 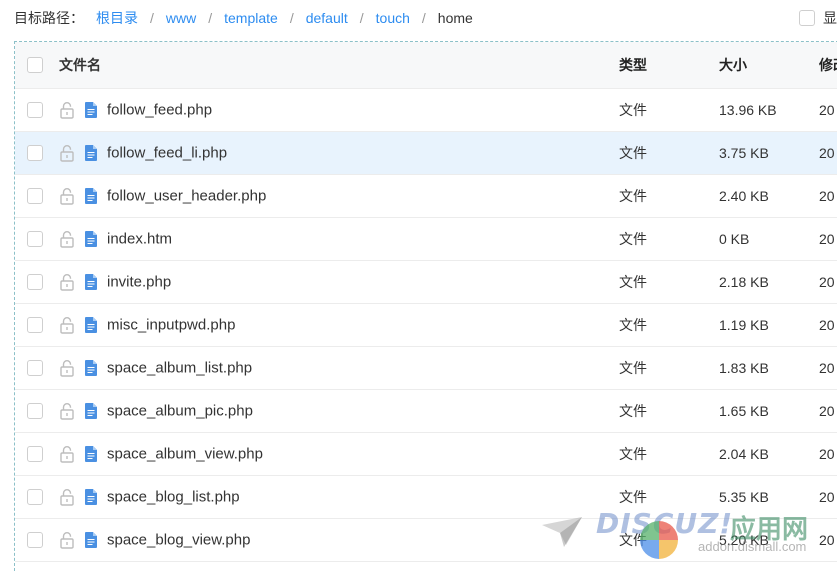 What do you see at coordinates (426, 65) in the screenshot?
I see `table-header: 文件名 类型 大小 修改` at bounding box center [426, 65].